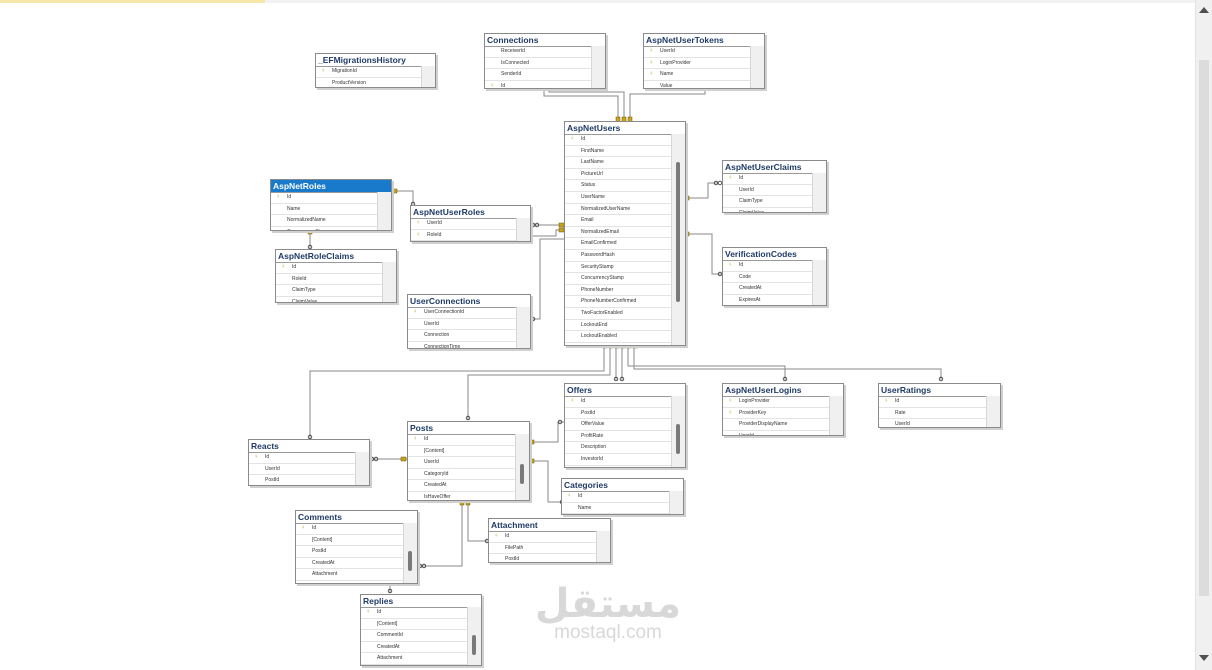 This screenshot has height=670, width=1212. Describe the element at coordinates (414, 636) in the screenshot. I see `column-row: CommentId` at that location.